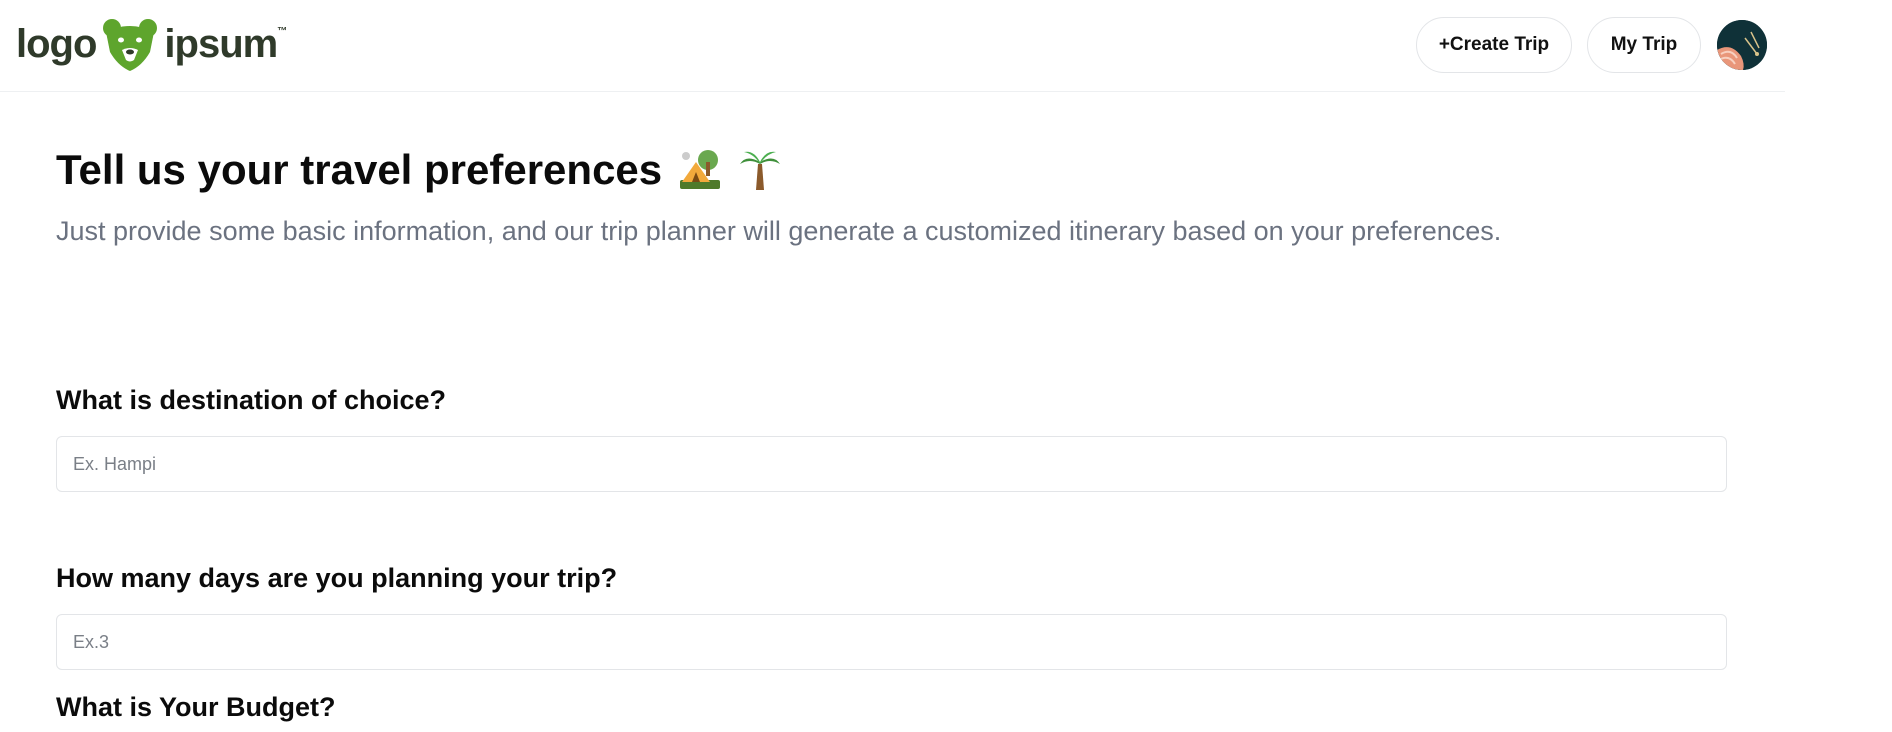 This screenshot has height=732, width=1892. Describe the element at coordinates (56, 44) in the screenshot. I see `logo-text-left: logo` at that location.